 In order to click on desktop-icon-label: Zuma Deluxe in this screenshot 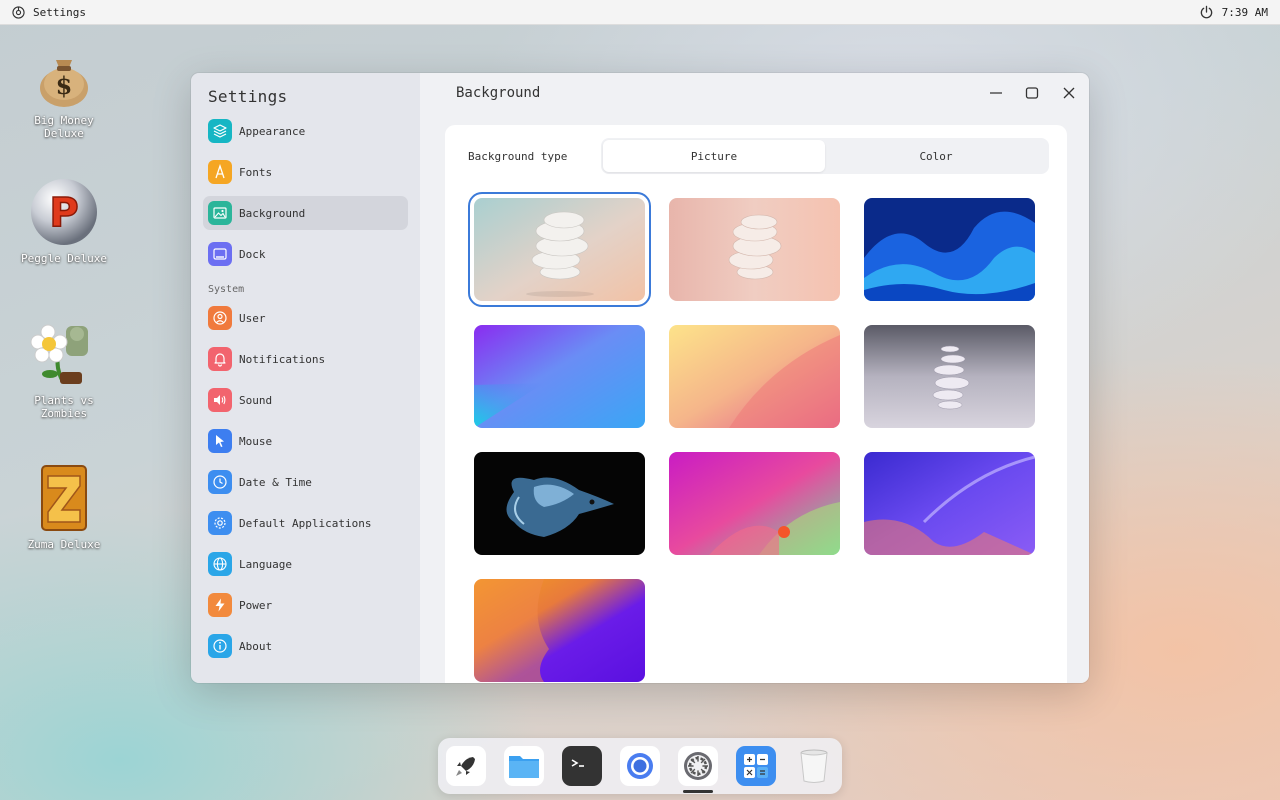, I will do `click(64, 544)`.